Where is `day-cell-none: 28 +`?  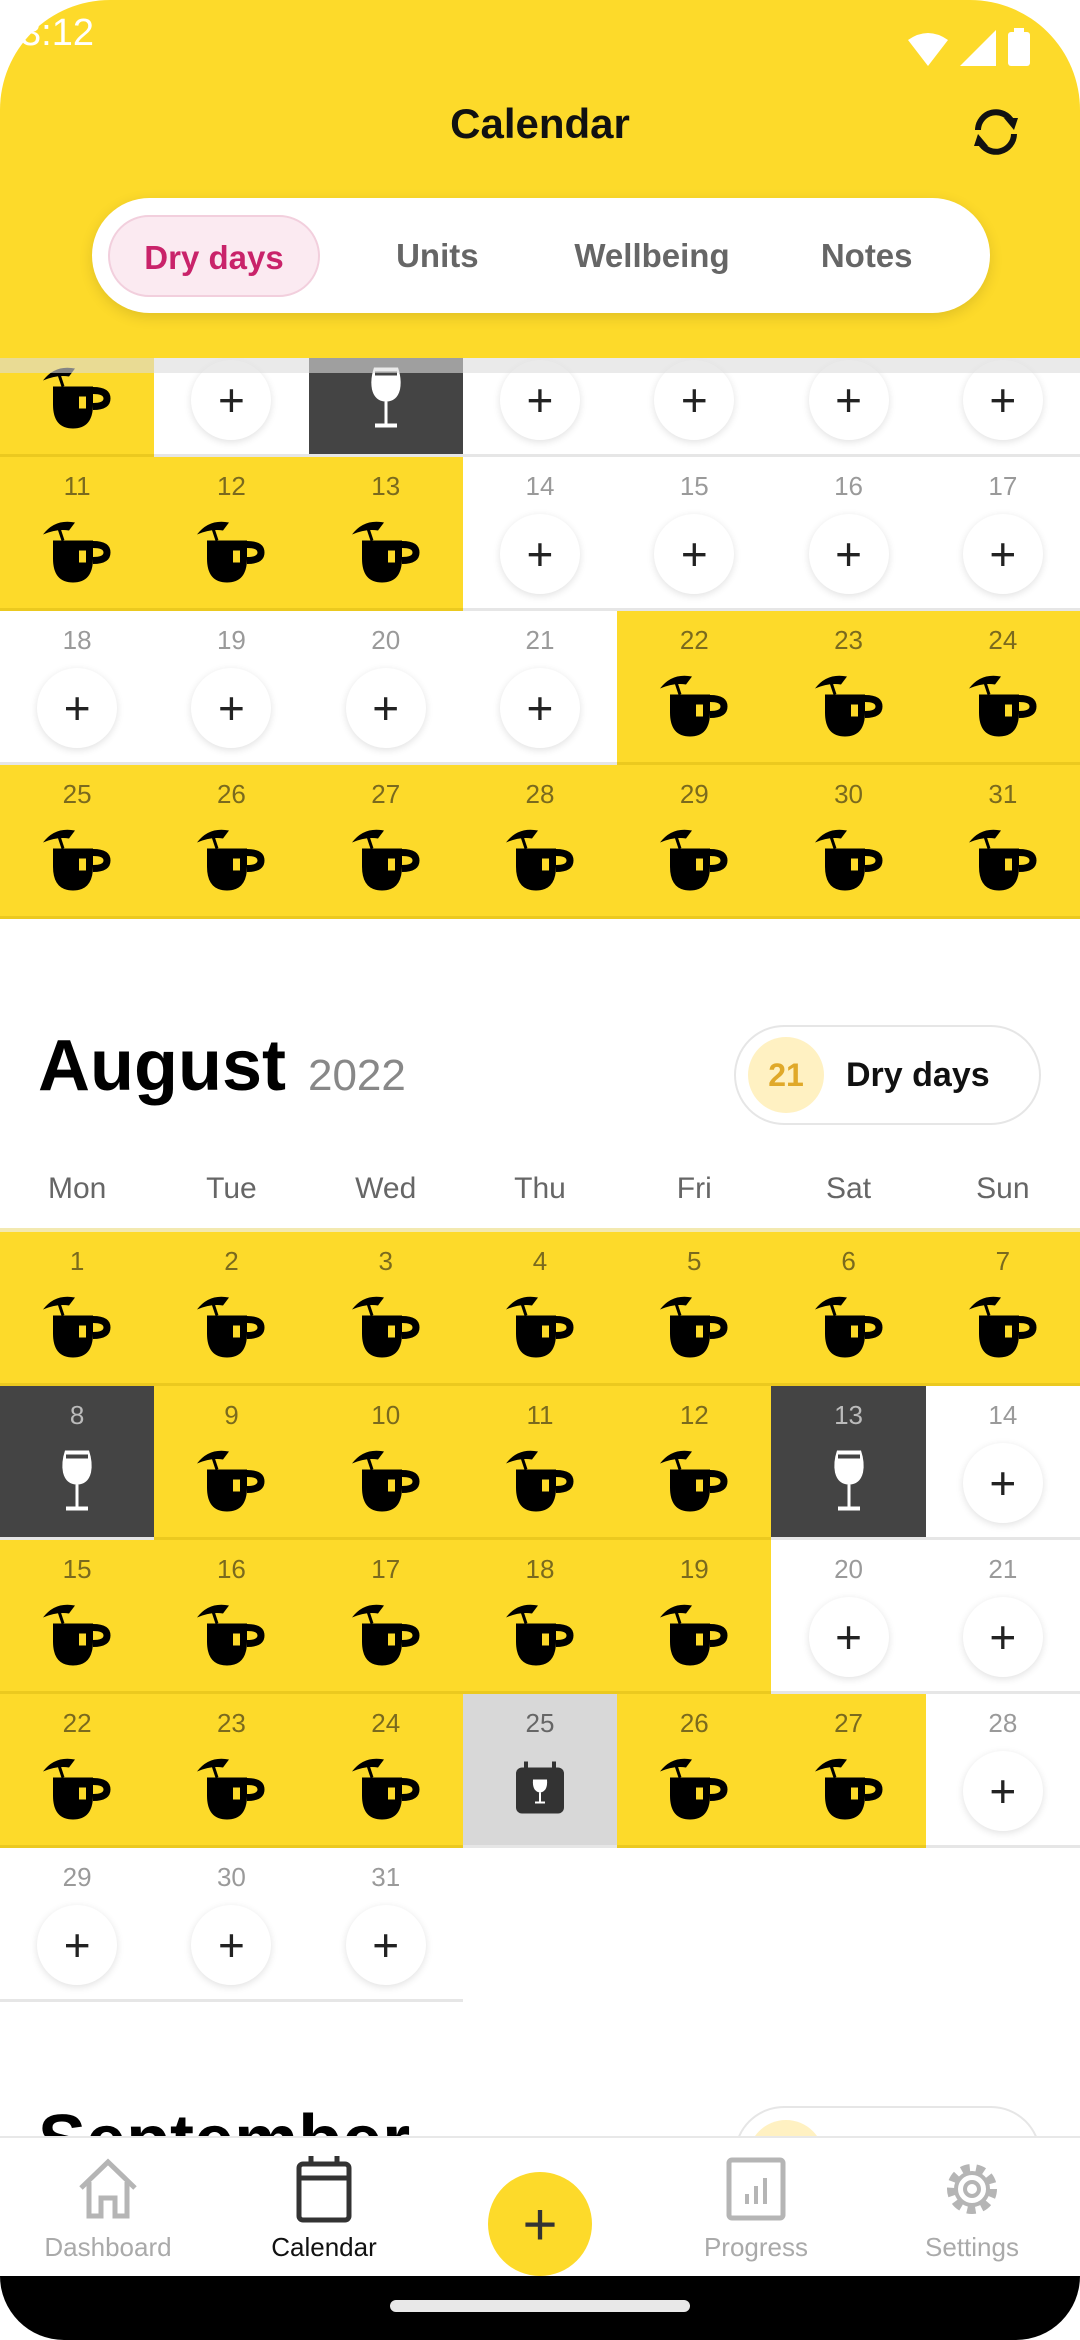 day-cell-none: 28 + is located at coordinates (1002, 1771).